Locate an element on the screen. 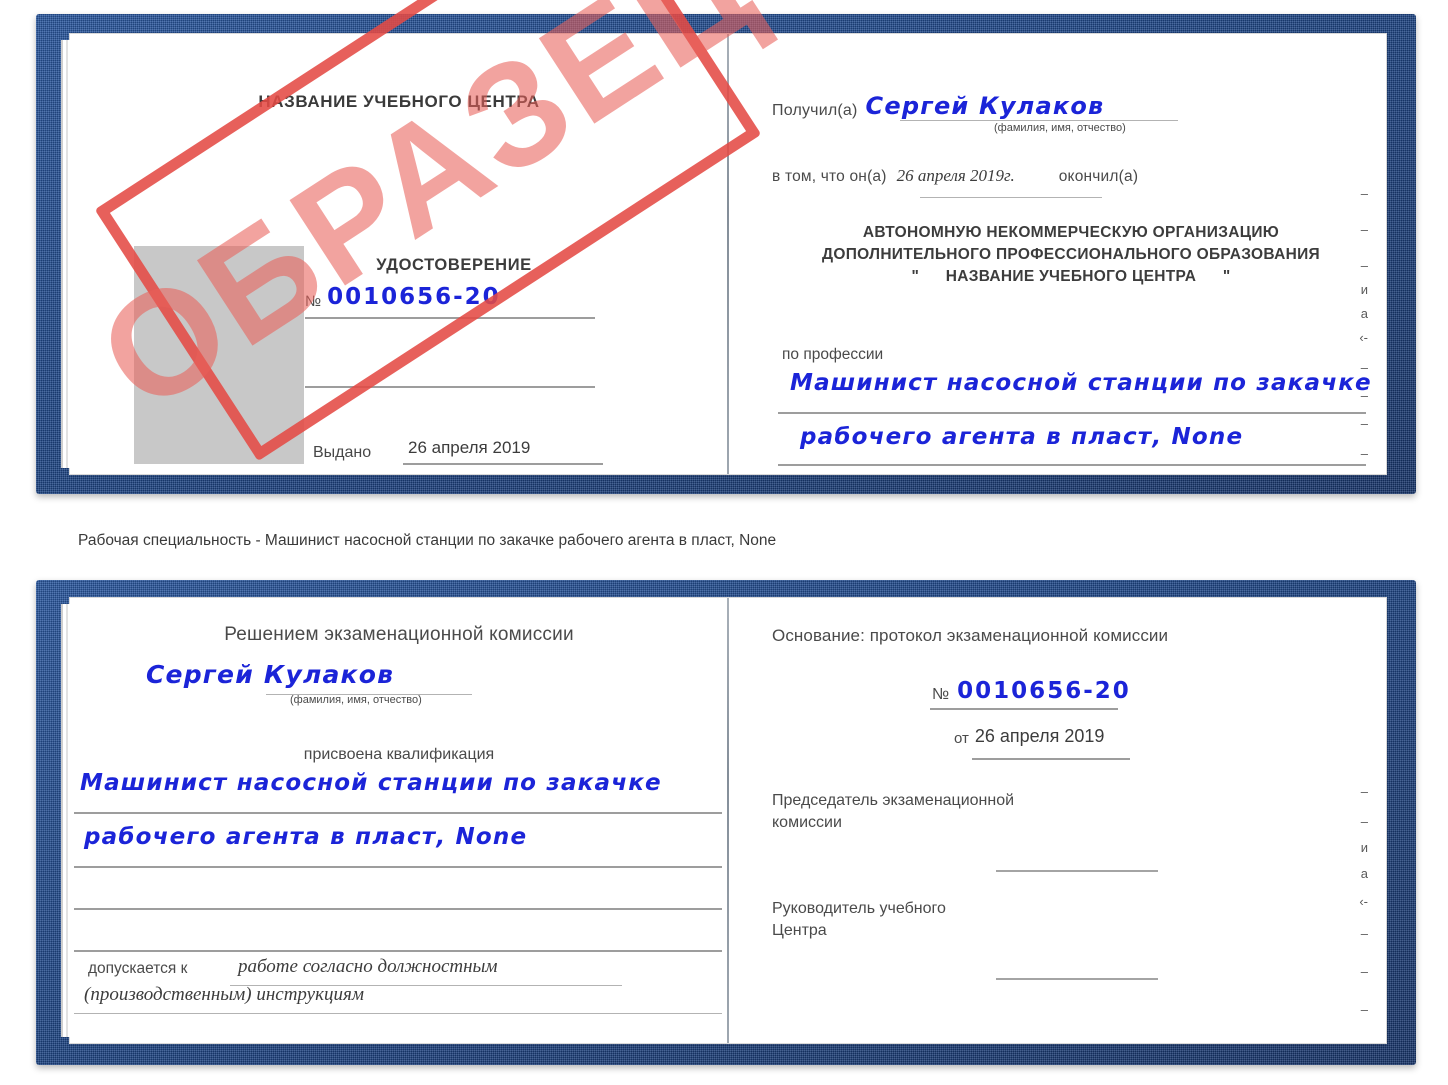 Image resolution: width=1448 pixels, height=1085 pixels. chairman-line-2: комиссии is located at coordinates (807, 823).